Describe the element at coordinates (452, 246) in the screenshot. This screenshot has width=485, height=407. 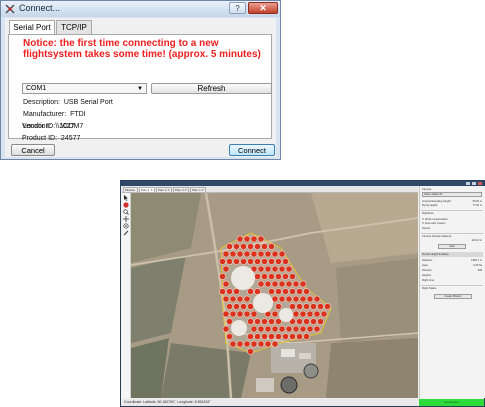
I see `start-button: Start` at that location.